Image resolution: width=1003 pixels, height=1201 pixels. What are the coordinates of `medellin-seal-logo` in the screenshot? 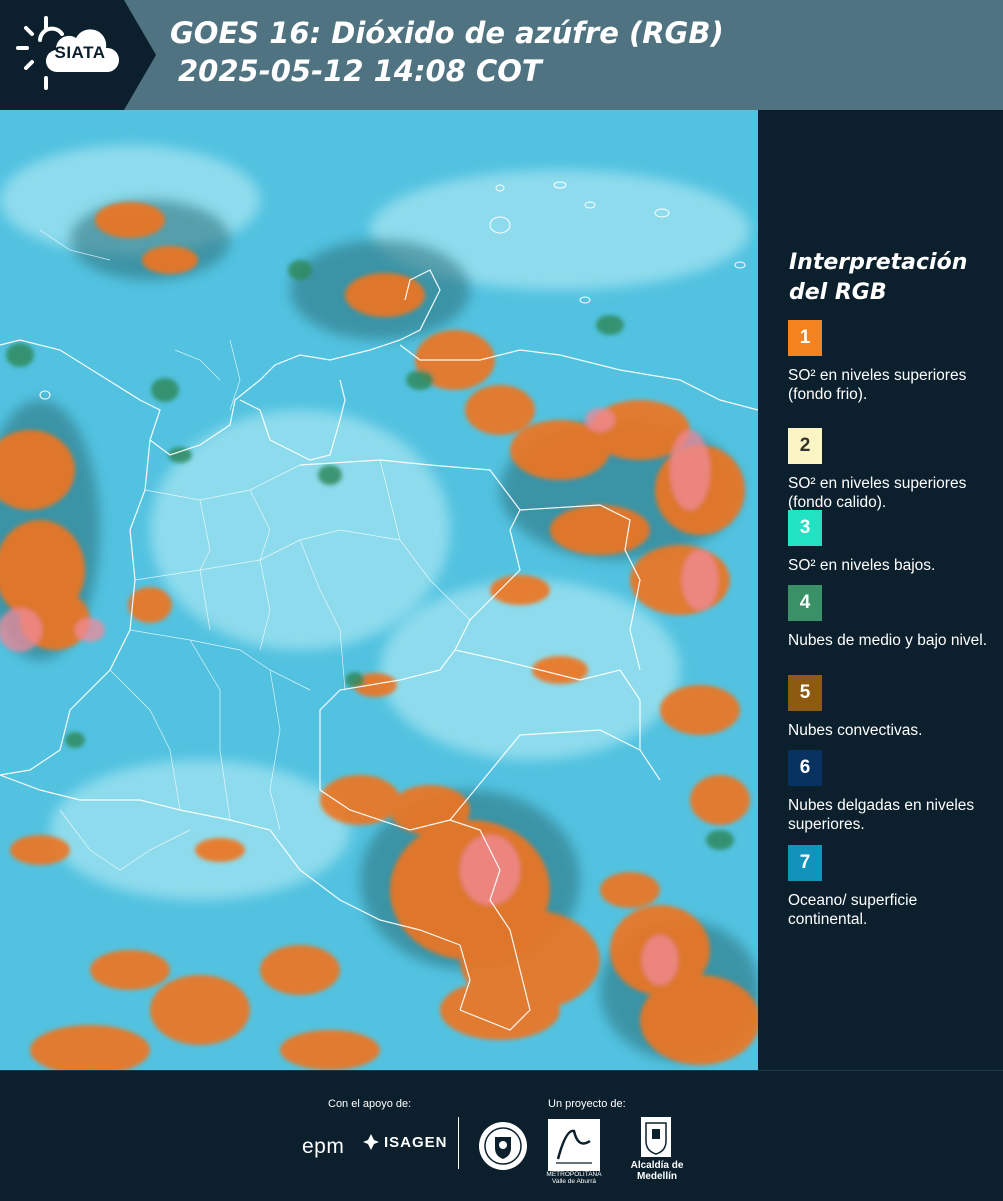 It's located at (503, 1148).